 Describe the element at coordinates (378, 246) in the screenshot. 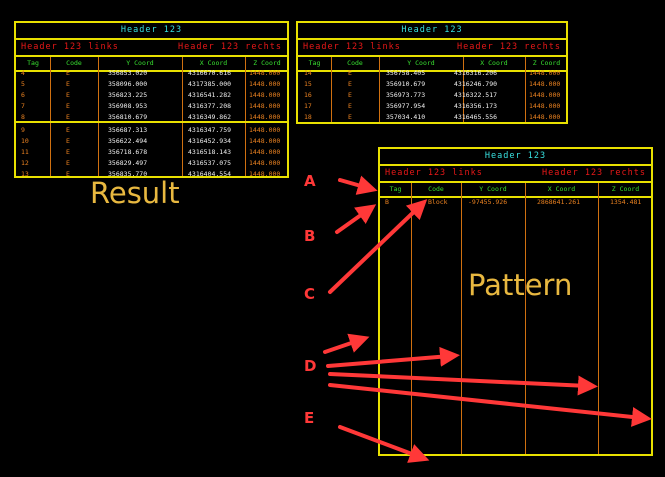

I see `arrow-c` at that location.